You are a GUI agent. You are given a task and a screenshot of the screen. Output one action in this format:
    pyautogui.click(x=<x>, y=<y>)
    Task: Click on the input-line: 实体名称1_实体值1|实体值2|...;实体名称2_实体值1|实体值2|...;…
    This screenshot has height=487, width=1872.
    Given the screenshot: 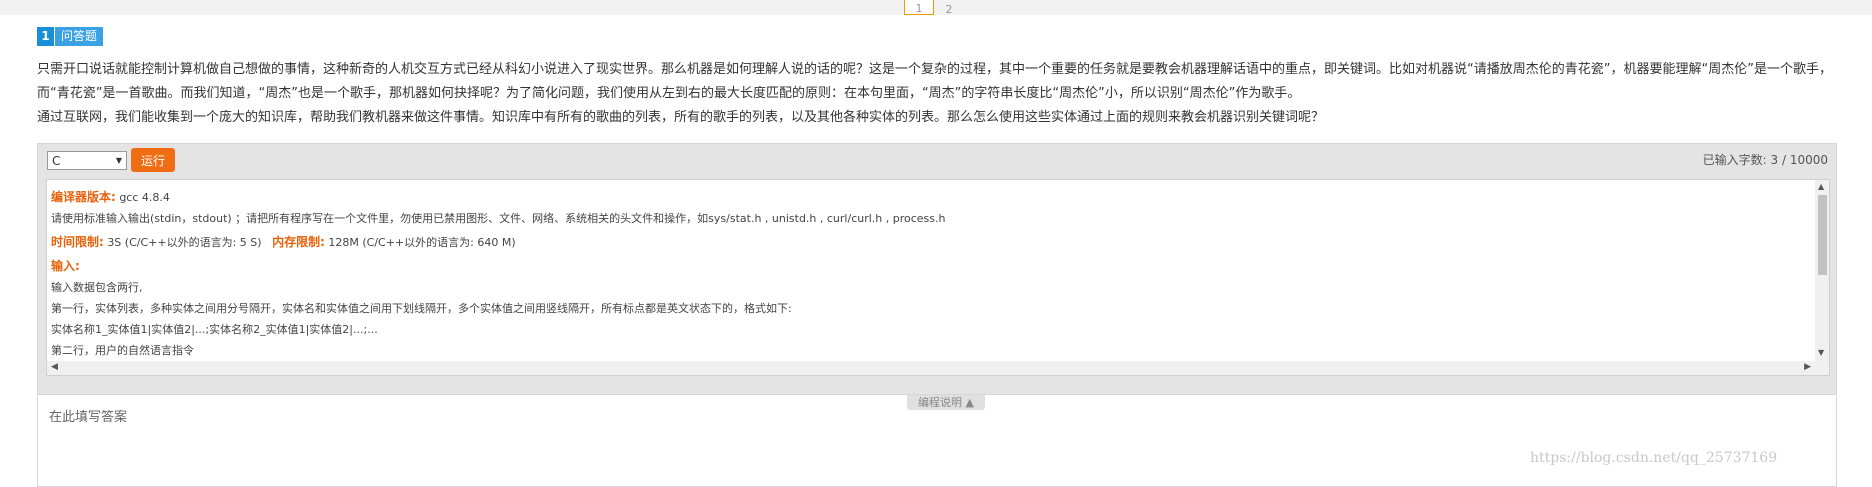 What is the action you would take?
    pyautogui.click(x=214, y=329)
    